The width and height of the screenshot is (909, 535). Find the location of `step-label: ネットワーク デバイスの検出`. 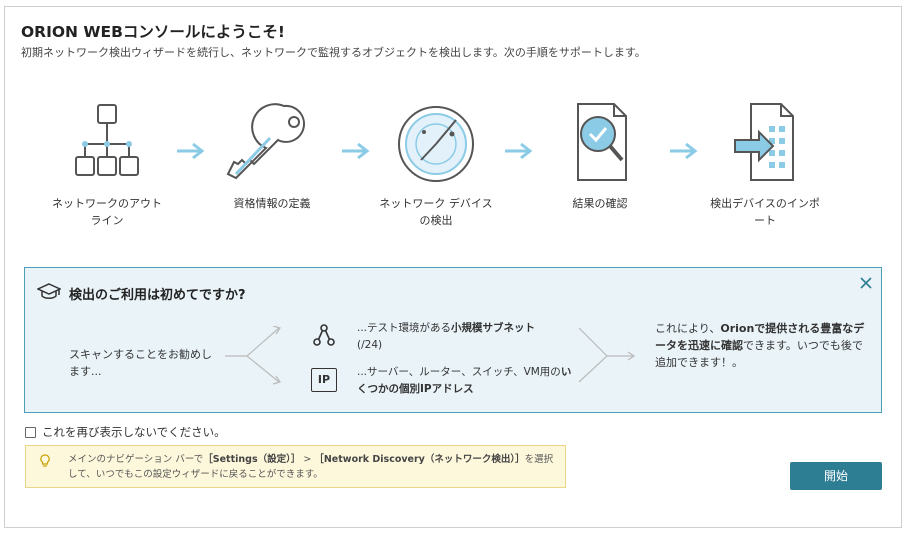

step-label: ネットワーク デバイスの検出 is located at coordinates (436, 212).